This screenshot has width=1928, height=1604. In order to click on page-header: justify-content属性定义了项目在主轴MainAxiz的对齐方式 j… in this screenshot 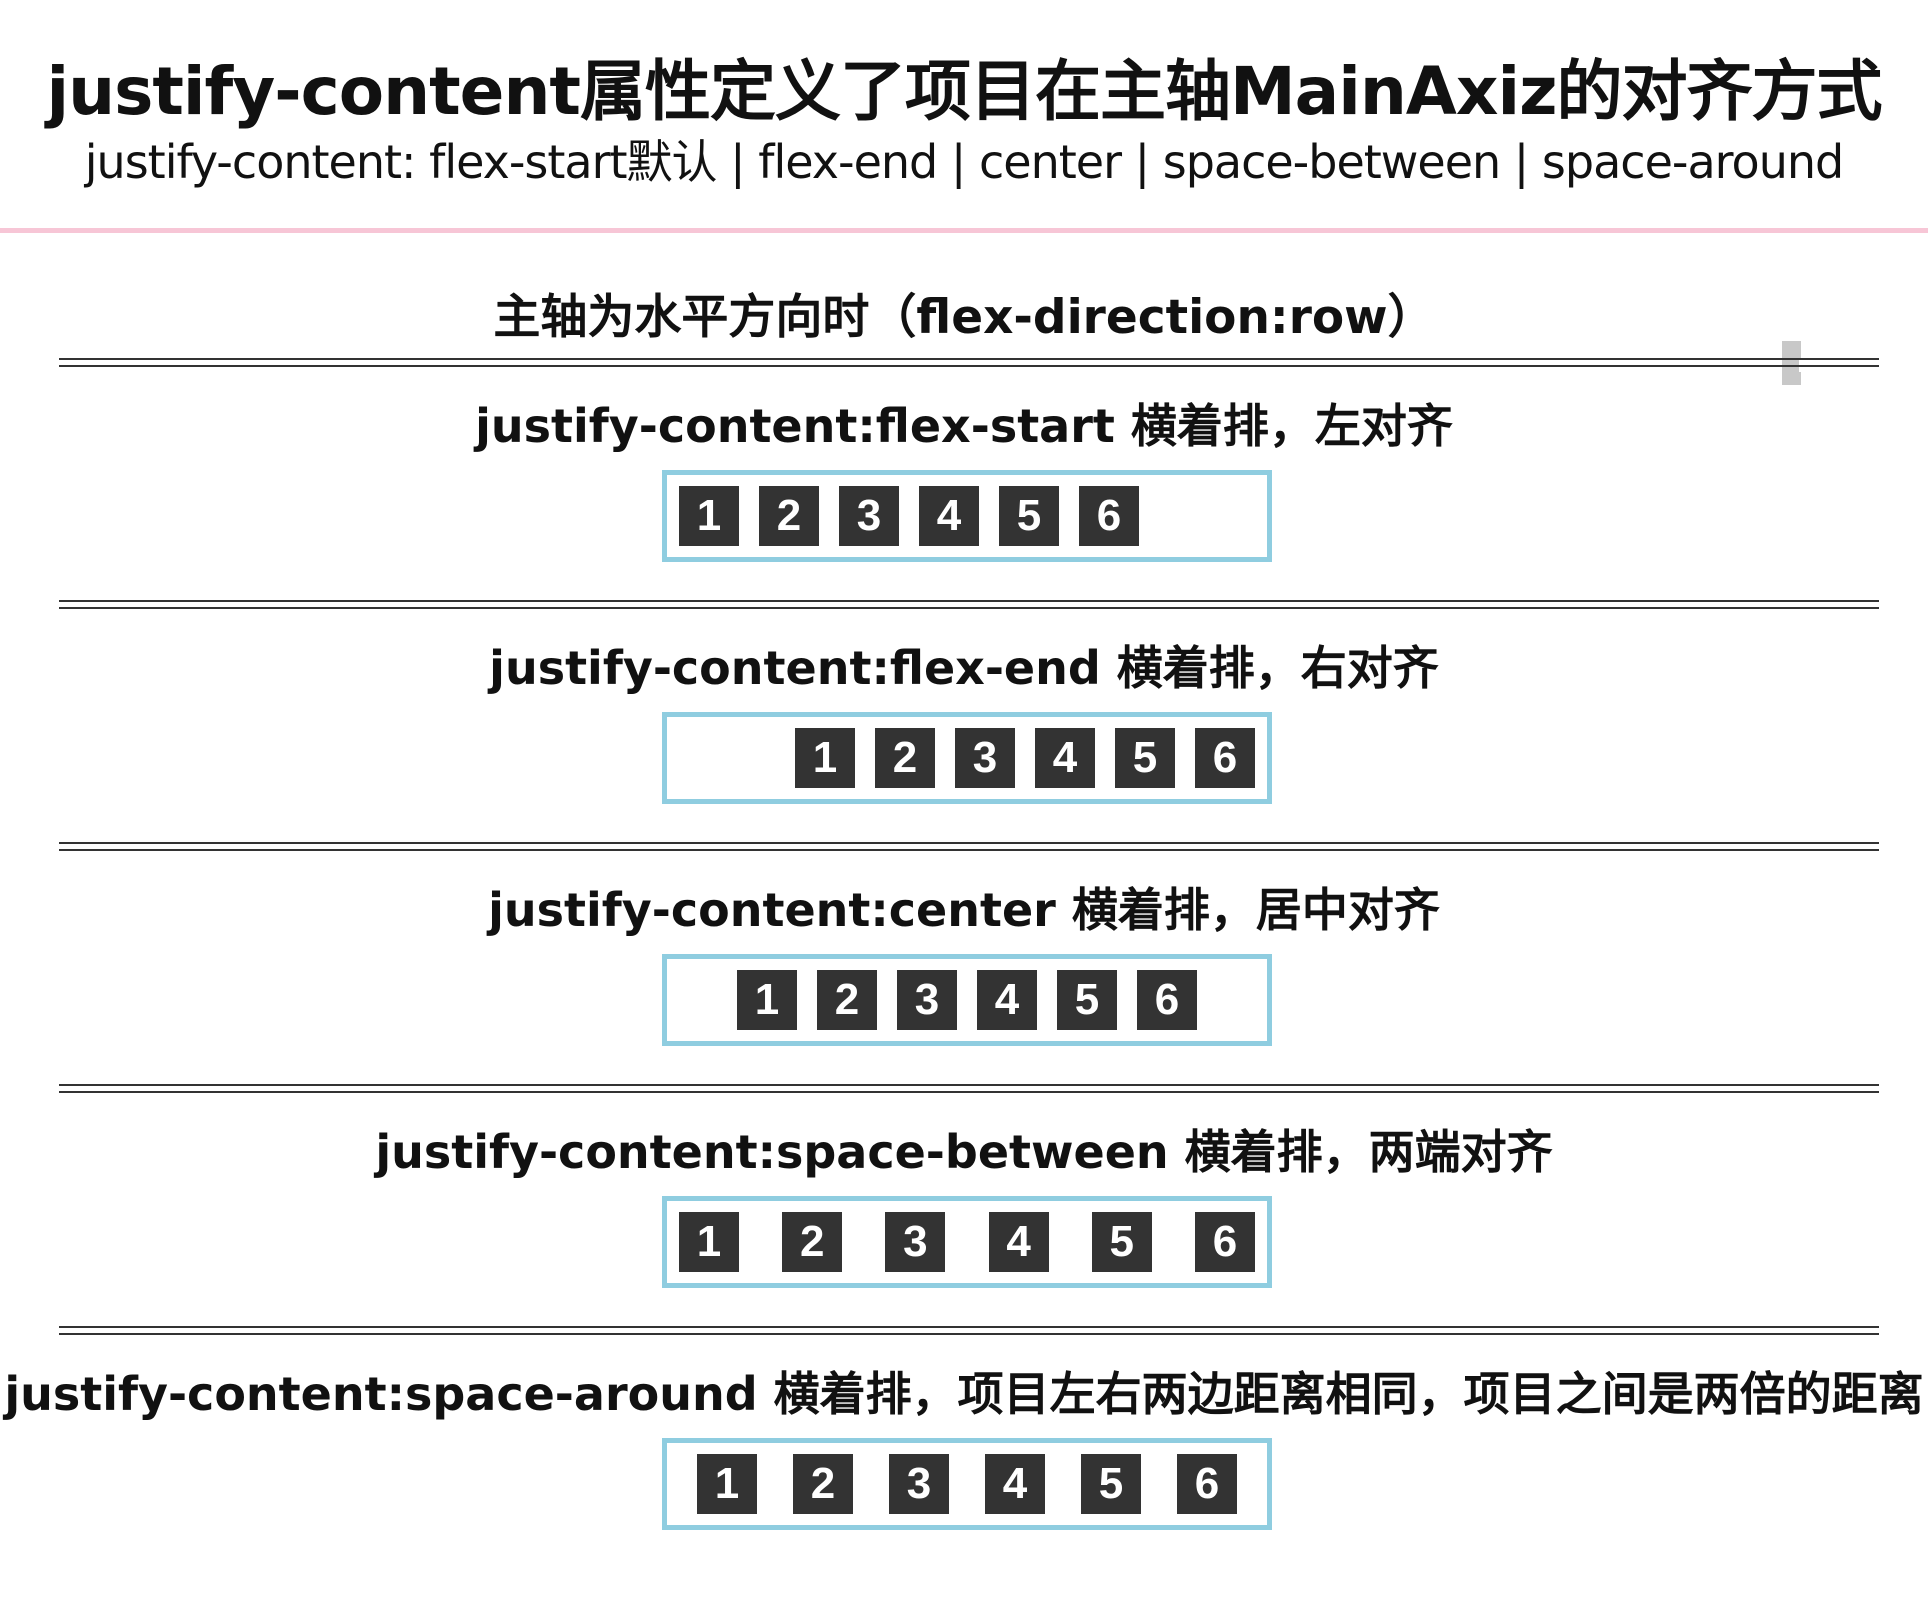, I will do `click(964, 115)`.